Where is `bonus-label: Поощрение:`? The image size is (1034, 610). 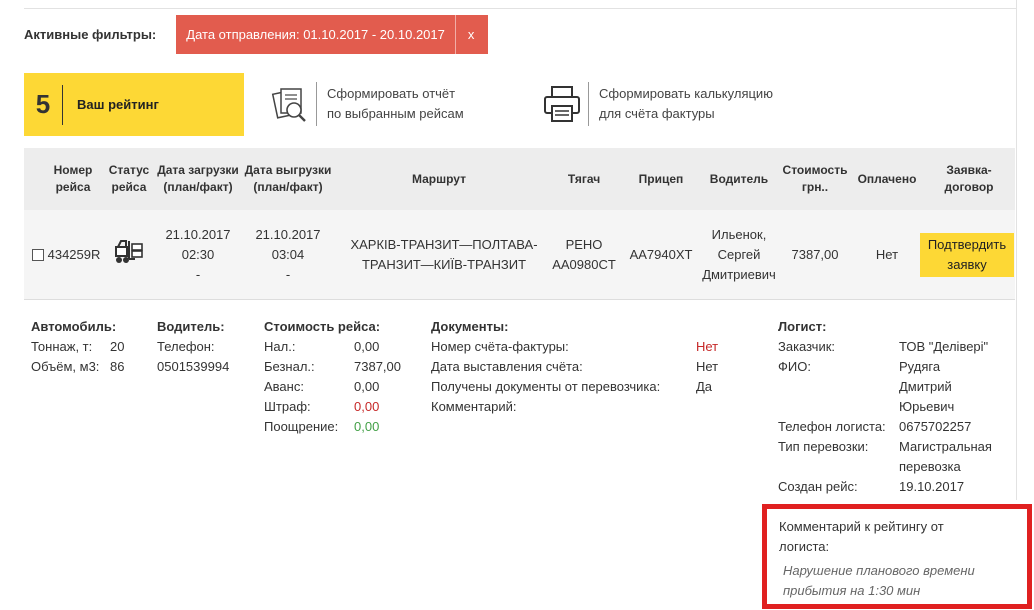
bonus-label: Поощрение: is located at coordinates (301, 426).